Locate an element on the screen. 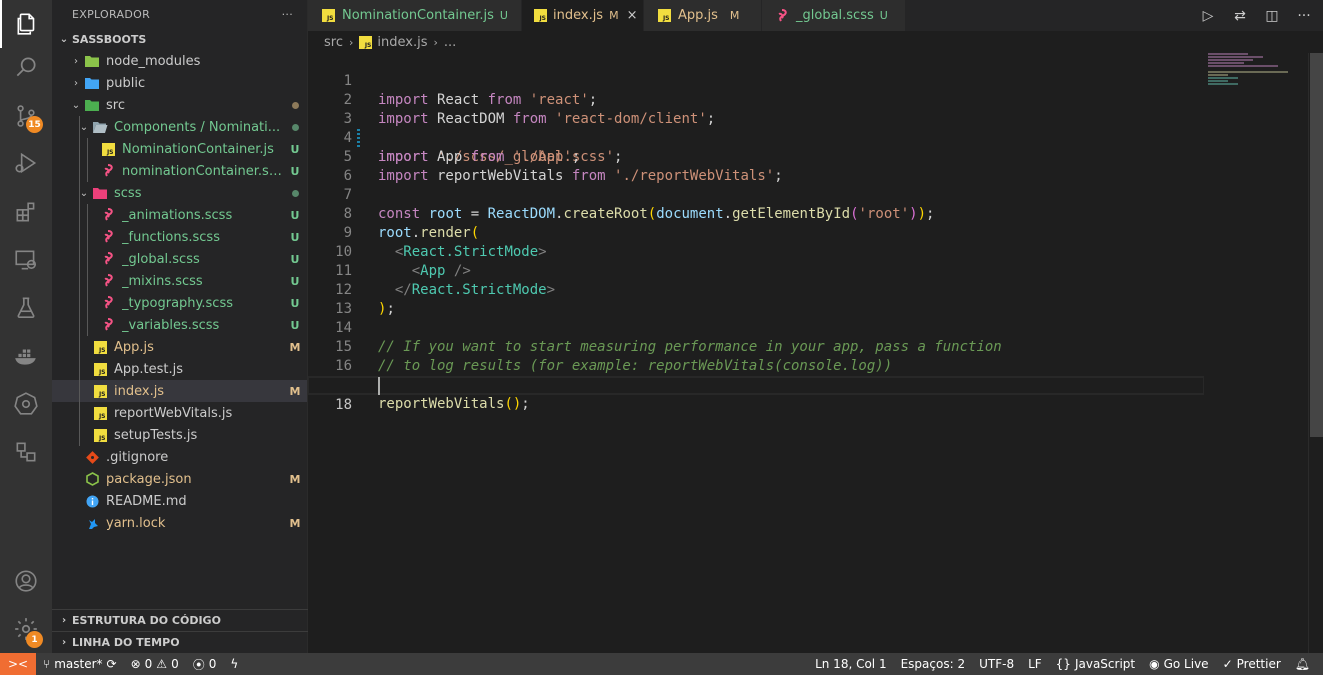 The image size is (1323, 675). tree-item-package-json: package.json M is located at coordinates (179, 479).